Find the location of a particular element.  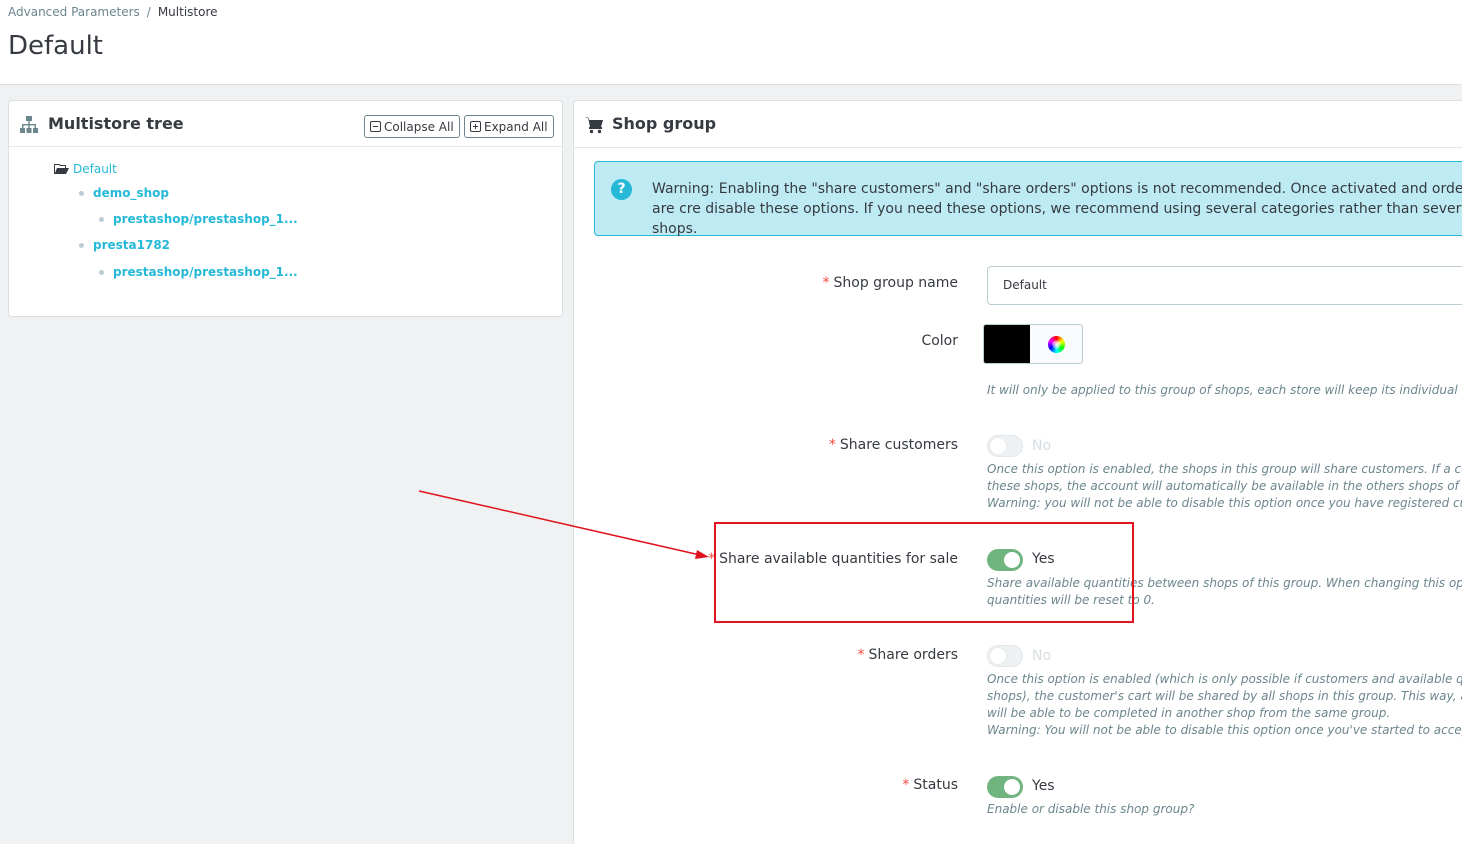

status-toggle is located at coordinates (1005, 787).